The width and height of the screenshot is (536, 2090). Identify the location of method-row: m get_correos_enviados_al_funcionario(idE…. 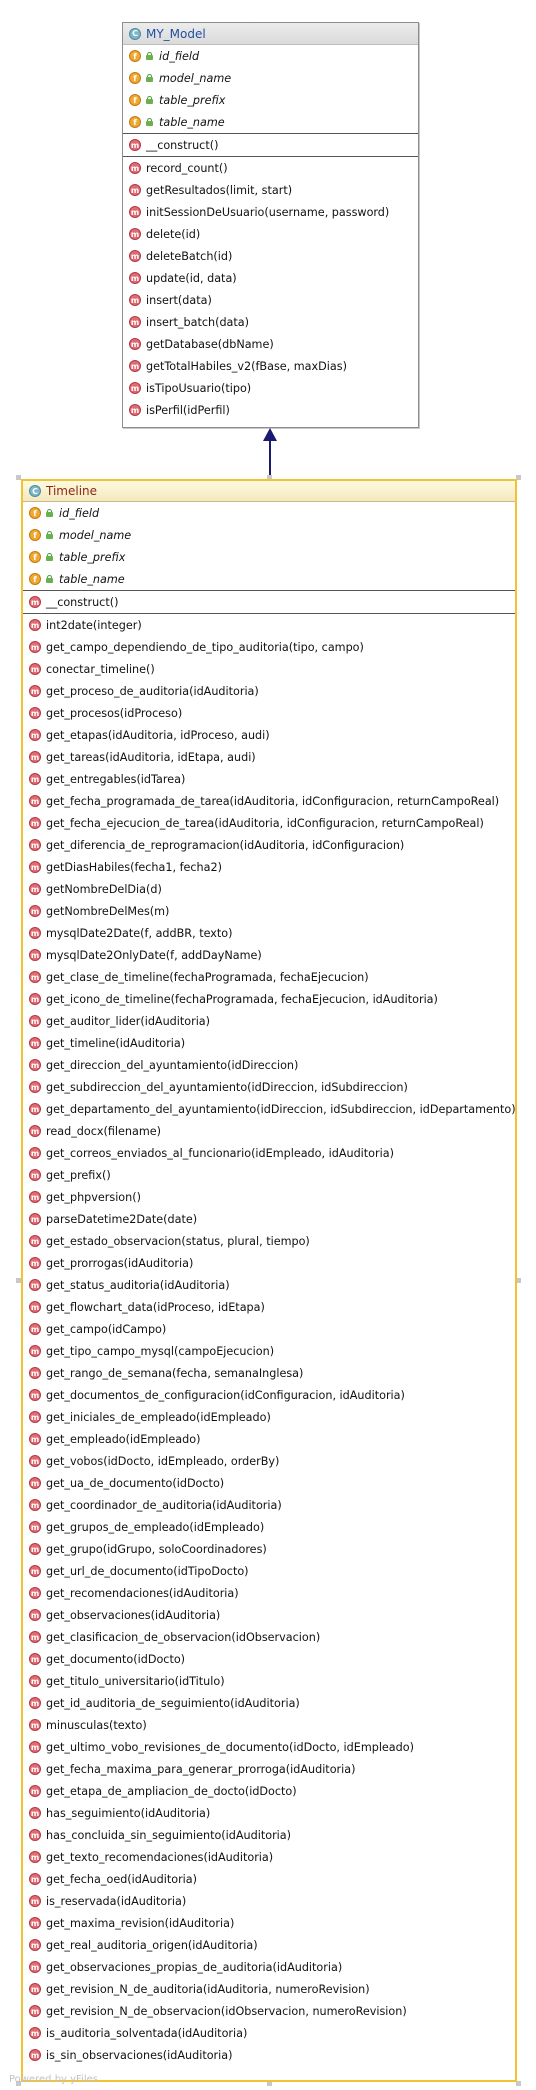
(269, 1153).